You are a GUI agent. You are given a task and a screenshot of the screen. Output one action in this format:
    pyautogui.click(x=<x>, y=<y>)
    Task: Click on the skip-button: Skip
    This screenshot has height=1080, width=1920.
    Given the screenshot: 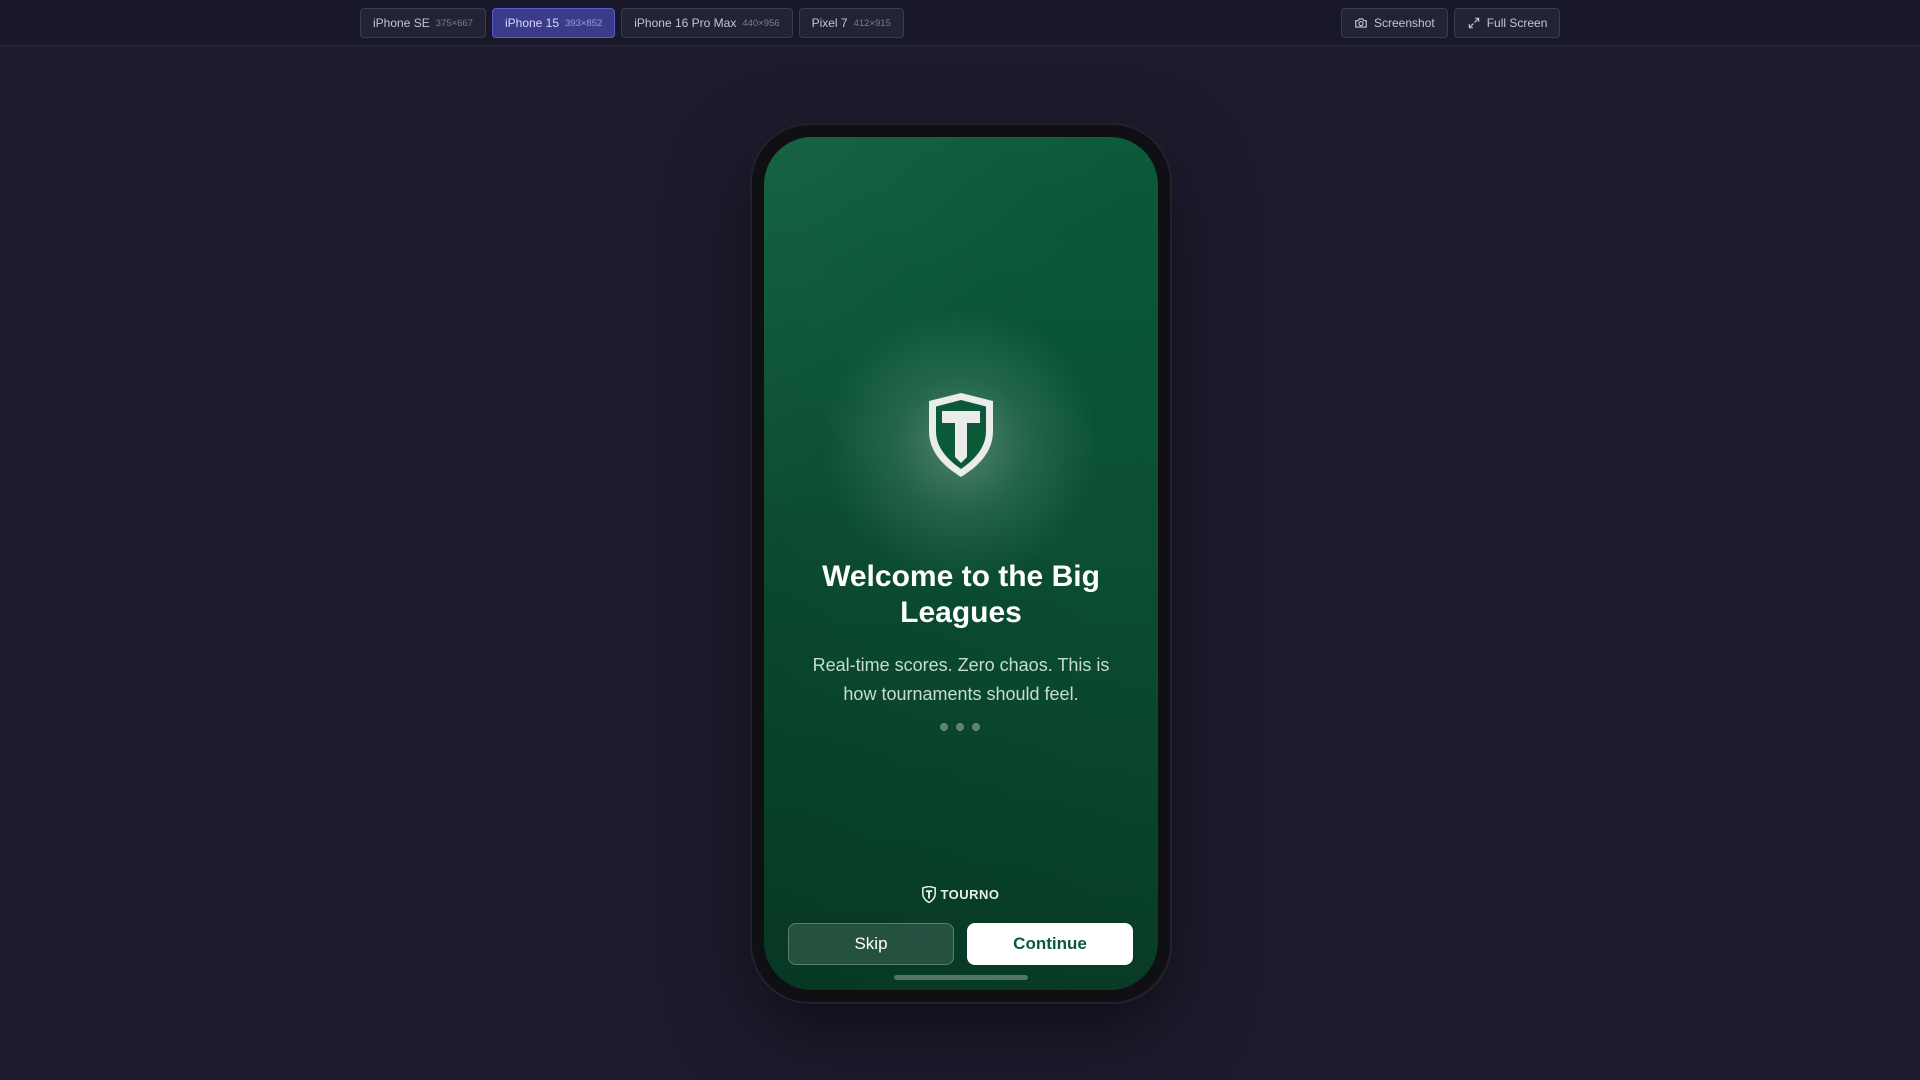 What is the action you would take?
    pyautogui.click(x=871, y=944)
    